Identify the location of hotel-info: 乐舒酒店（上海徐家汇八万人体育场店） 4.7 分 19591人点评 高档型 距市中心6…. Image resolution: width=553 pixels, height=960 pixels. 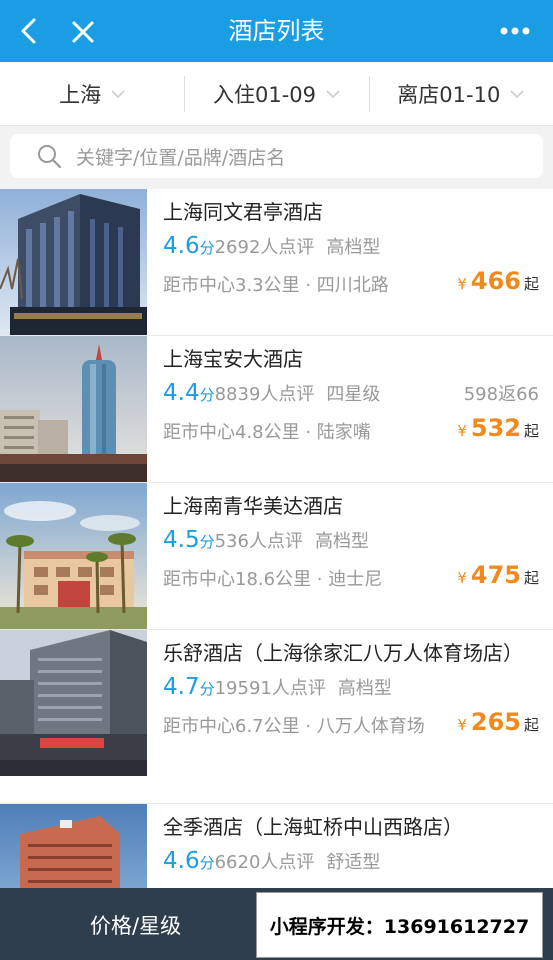
(351, 691).